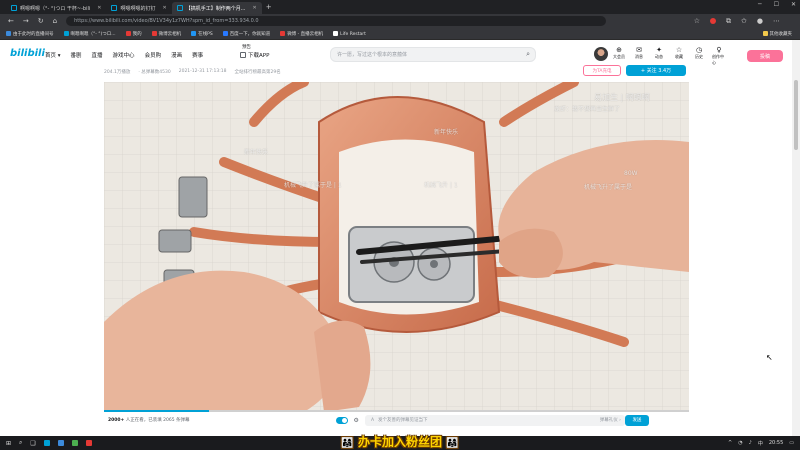  What do you see at coordinates (659, 50) in the screenshot?
I see `dynamics-icon: ✦` at bounding box center [659, 50].